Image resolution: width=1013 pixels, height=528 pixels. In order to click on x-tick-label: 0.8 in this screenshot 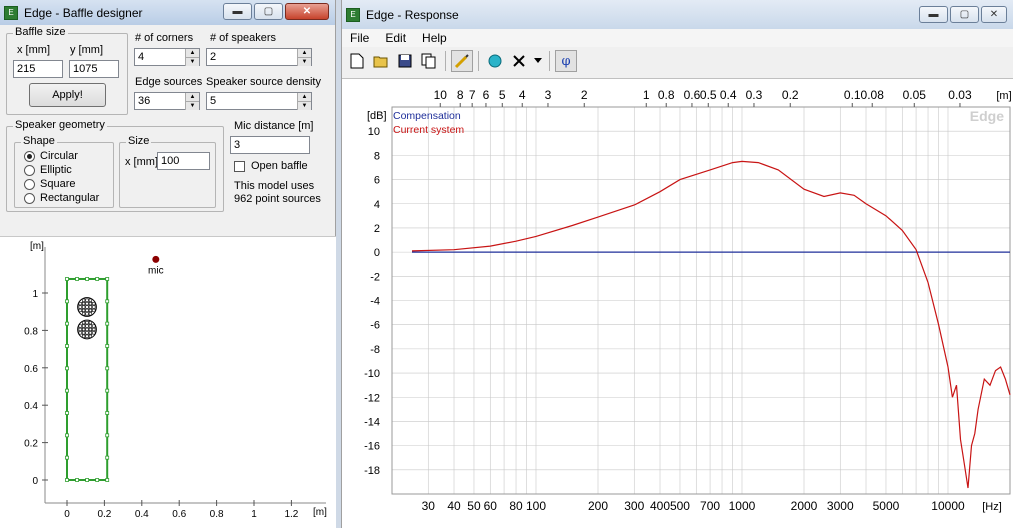, I will do `click(217, 514)`.